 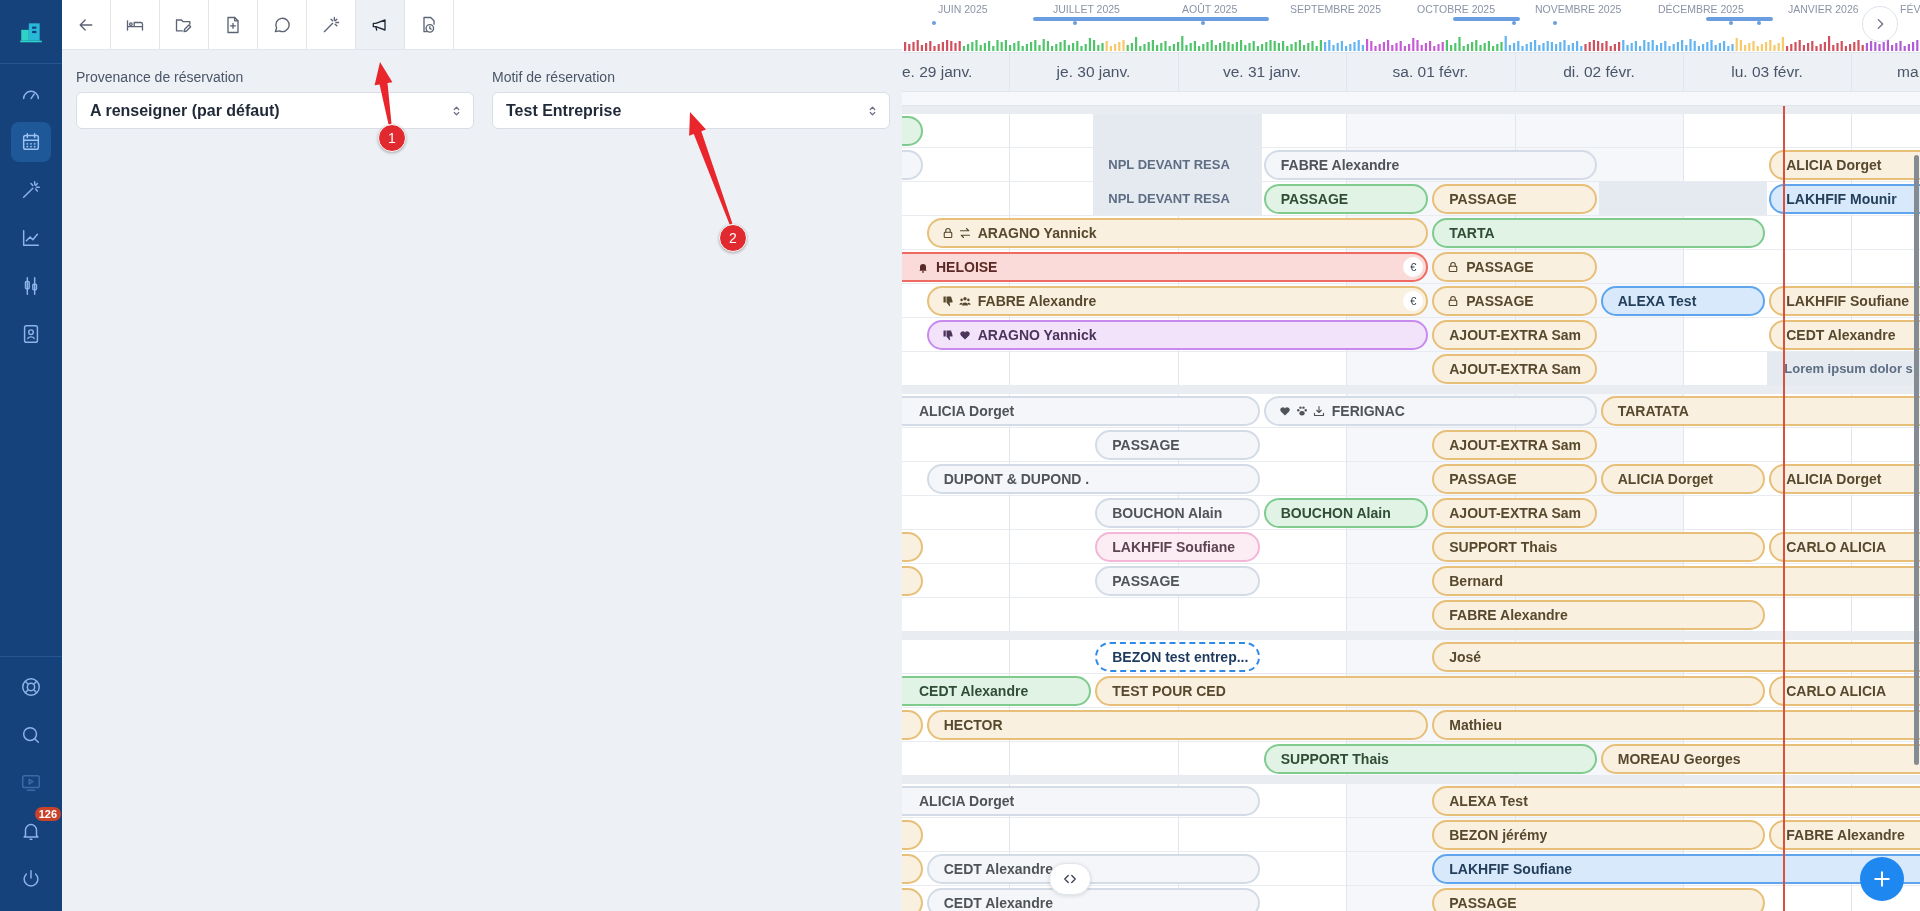 What do you see at coordinates (1599, 835) in the screenshot?
I see `booking-bar: BEZON jérémy` at bounding box center [1599, 835].